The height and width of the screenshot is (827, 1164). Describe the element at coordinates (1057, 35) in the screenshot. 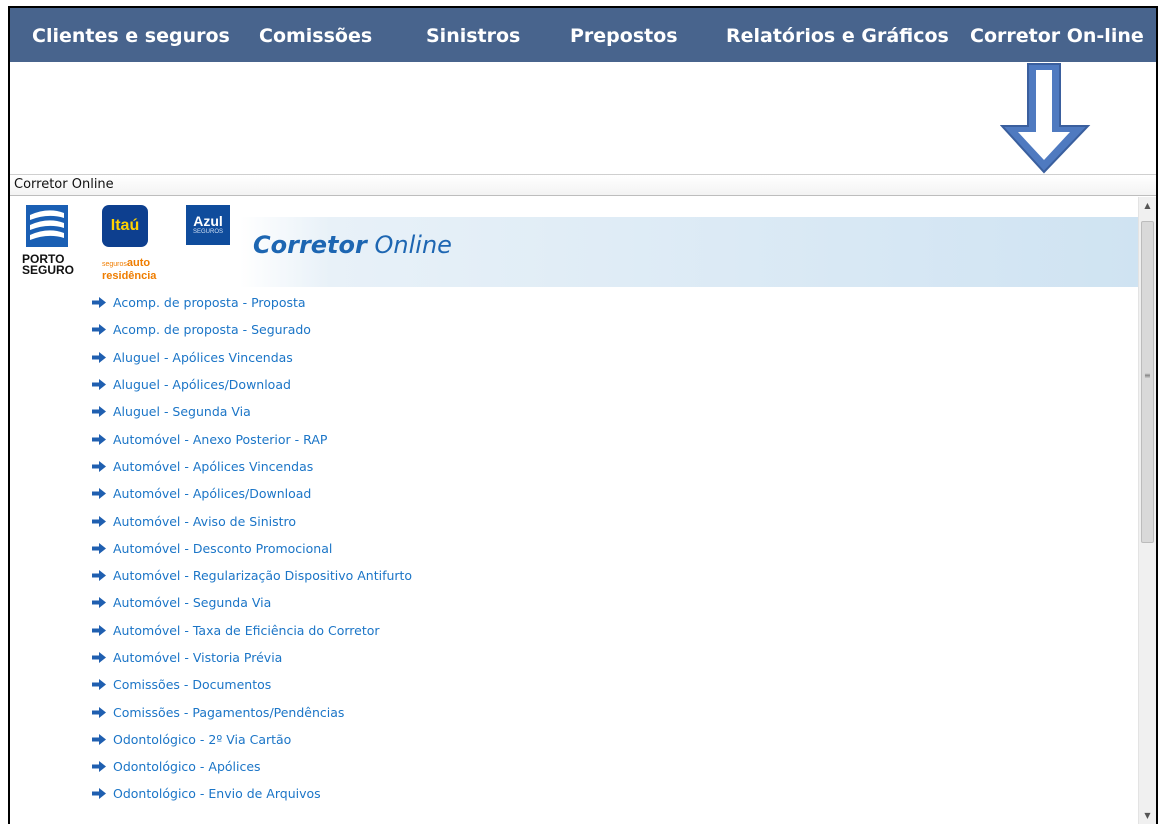

I see `nav-corretor-on-line: Corretor On-line` at that location.